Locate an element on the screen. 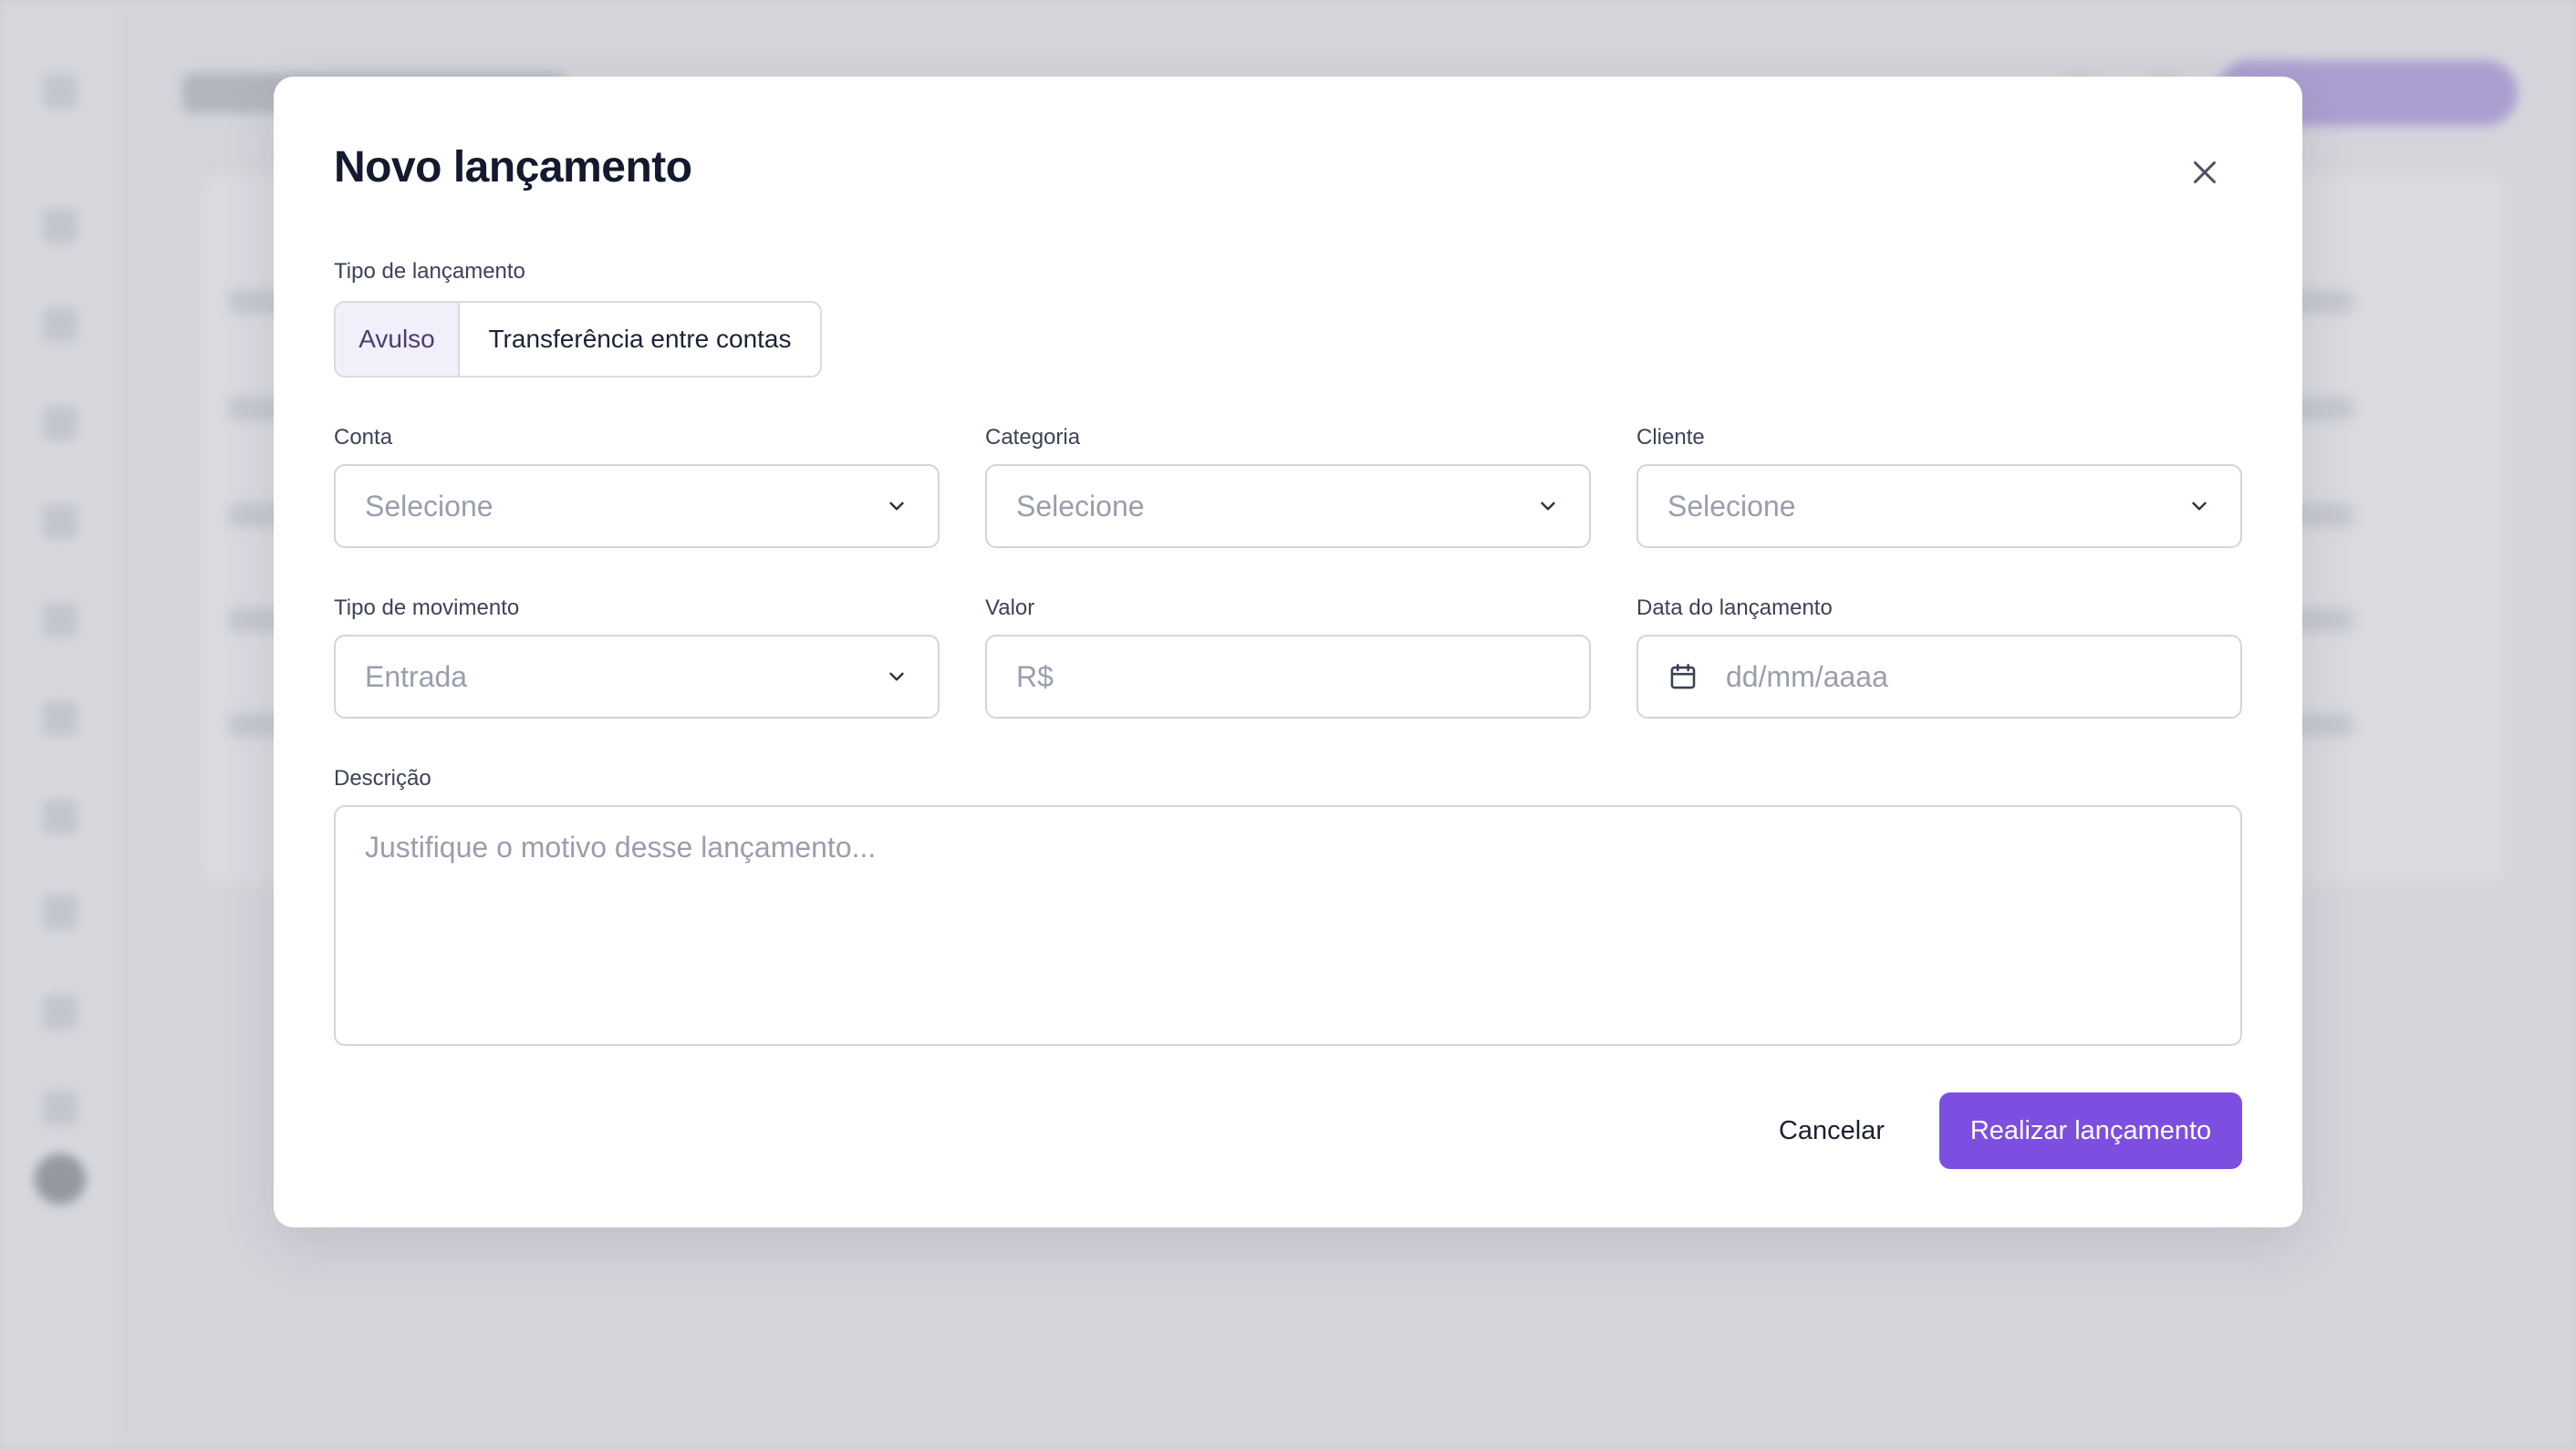 The image size is (2576, 1449). segment-transferencia: Transferência entre contas is located at coordinates (640, 339).